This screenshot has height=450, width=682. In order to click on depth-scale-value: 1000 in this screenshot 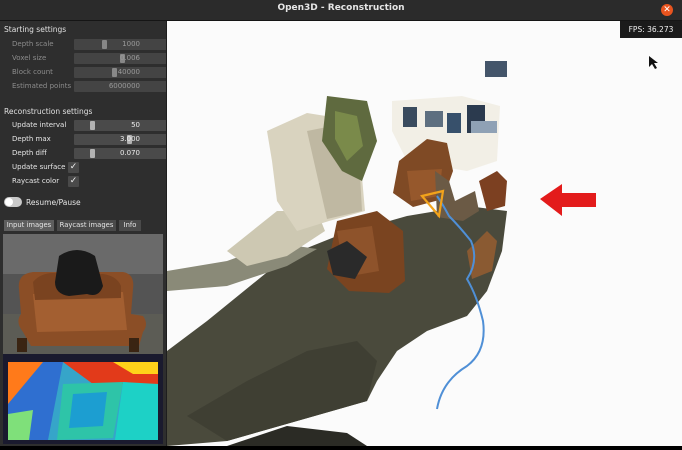, I will do `click(131, 44)`.